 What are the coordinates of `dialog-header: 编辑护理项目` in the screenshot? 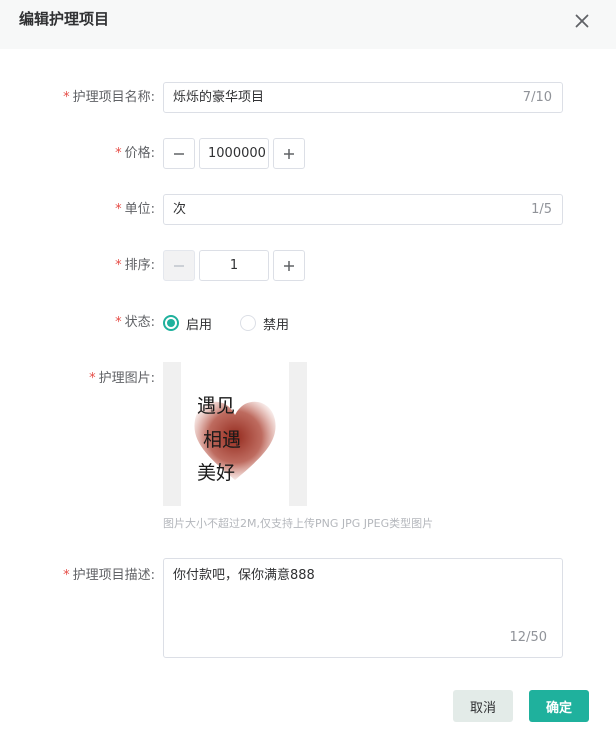 It's located at (308, 24).